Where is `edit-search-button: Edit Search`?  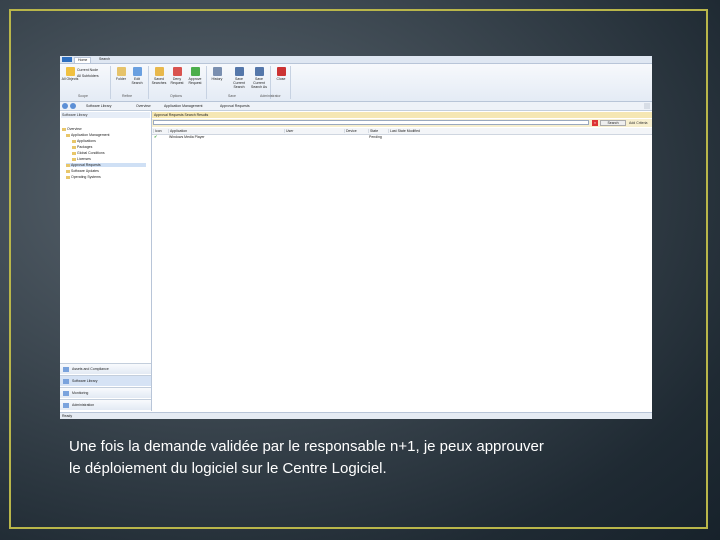
edit-search-button: Edit Search is located at coordinates (137, 76).